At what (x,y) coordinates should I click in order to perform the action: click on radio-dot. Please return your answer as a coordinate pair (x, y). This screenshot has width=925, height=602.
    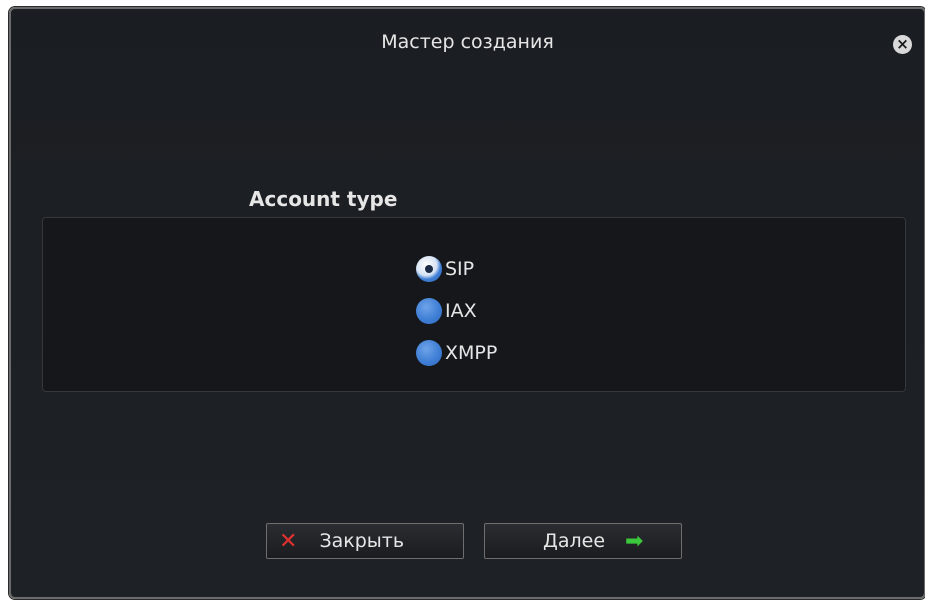
    Looking at the image, I should click on (429, 269).